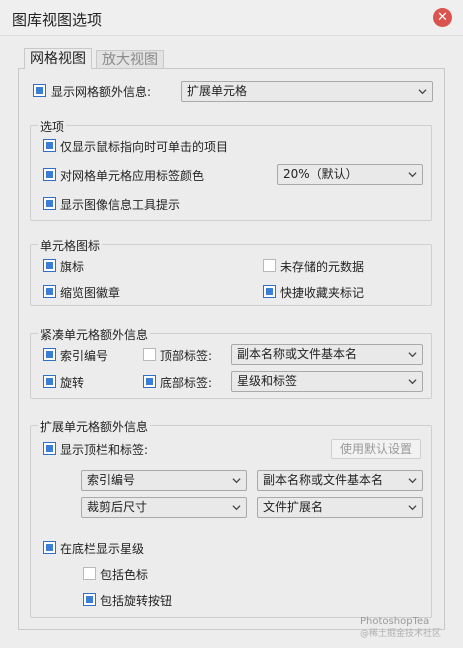 The image size is (463, 648). Describe the element at coordinates (84, 356) in the screenshot. I see `index-number-label: 索引编号` at that location.